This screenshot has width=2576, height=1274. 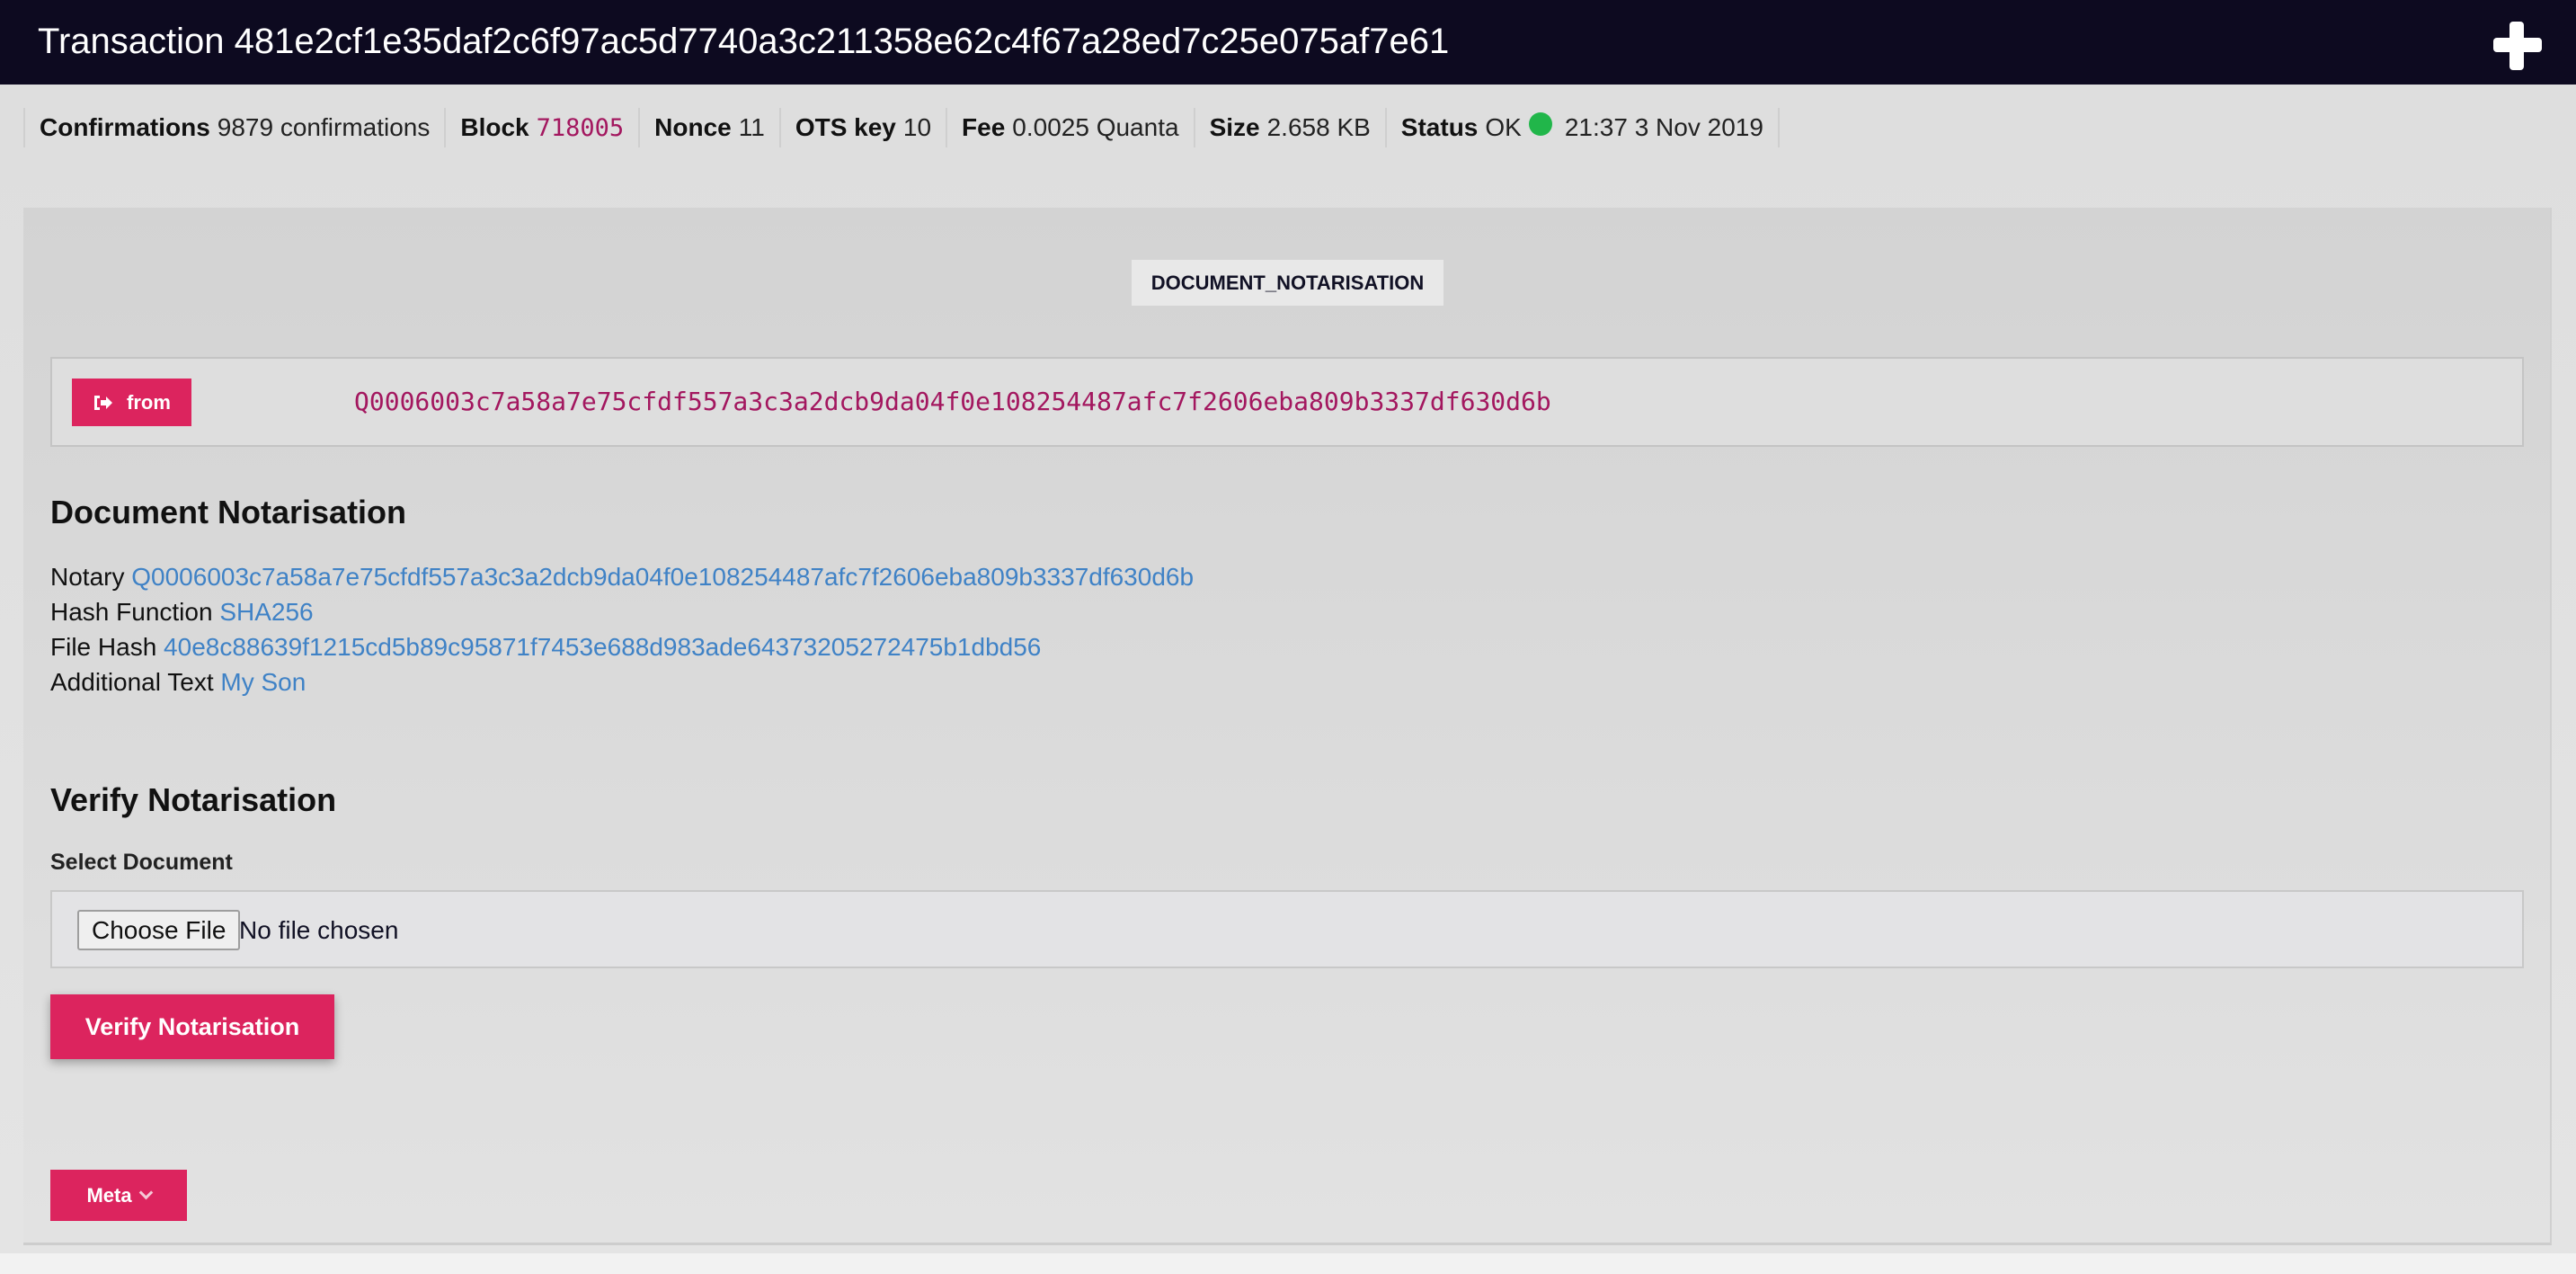 What do you see at coordinates (751, 127) in the screenshot?
I see `meta-value: 11` at bounding box center [751, 127].